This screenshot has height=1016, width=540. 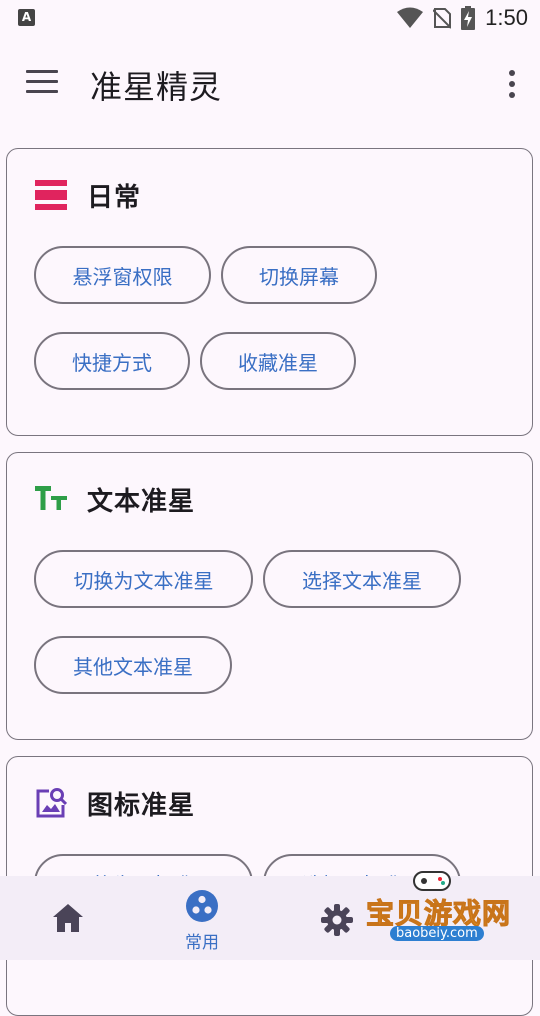 What do you see at coordinates (133, 665) in the screenshot?
I see `other-text-crosshair-button: 其他文本准星` at bounding box center [133, 665].